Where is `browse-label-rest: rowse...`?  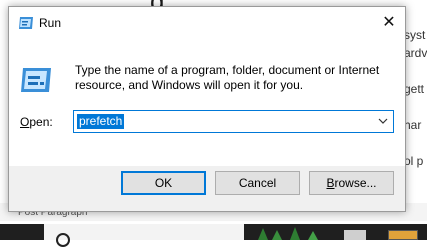
browse-label-rest: rowse... is located at coordinates (355, 183).